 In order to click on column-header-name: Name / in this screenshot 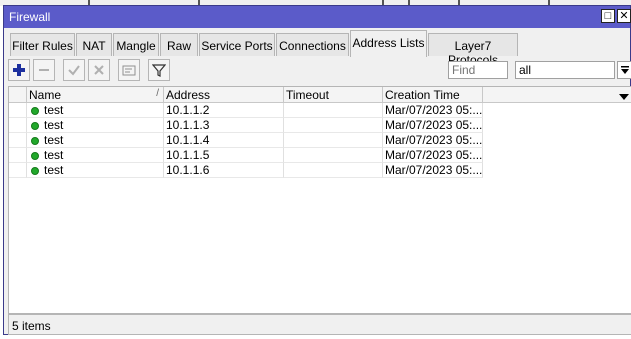, I will do `click(95, 95)`.